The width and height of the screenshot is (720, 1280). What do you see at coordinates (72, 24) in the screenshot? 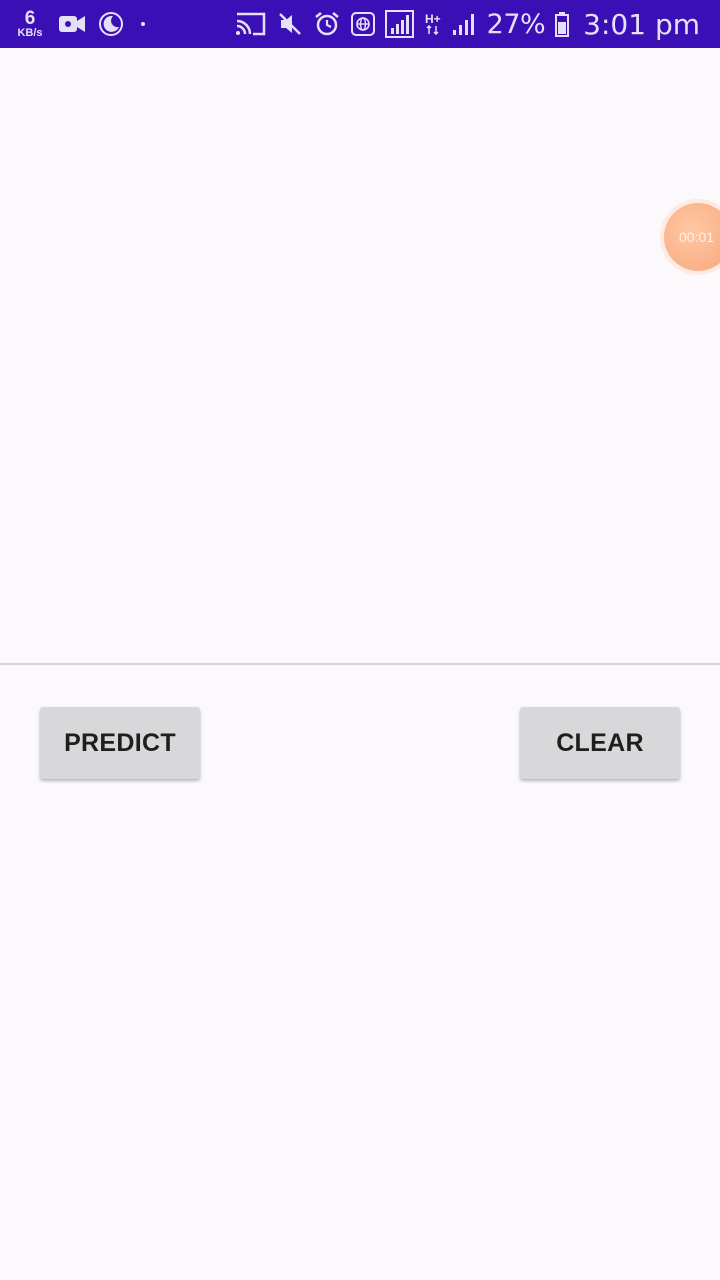
I see `video-camera-icon` at bounding box center [72, 24].